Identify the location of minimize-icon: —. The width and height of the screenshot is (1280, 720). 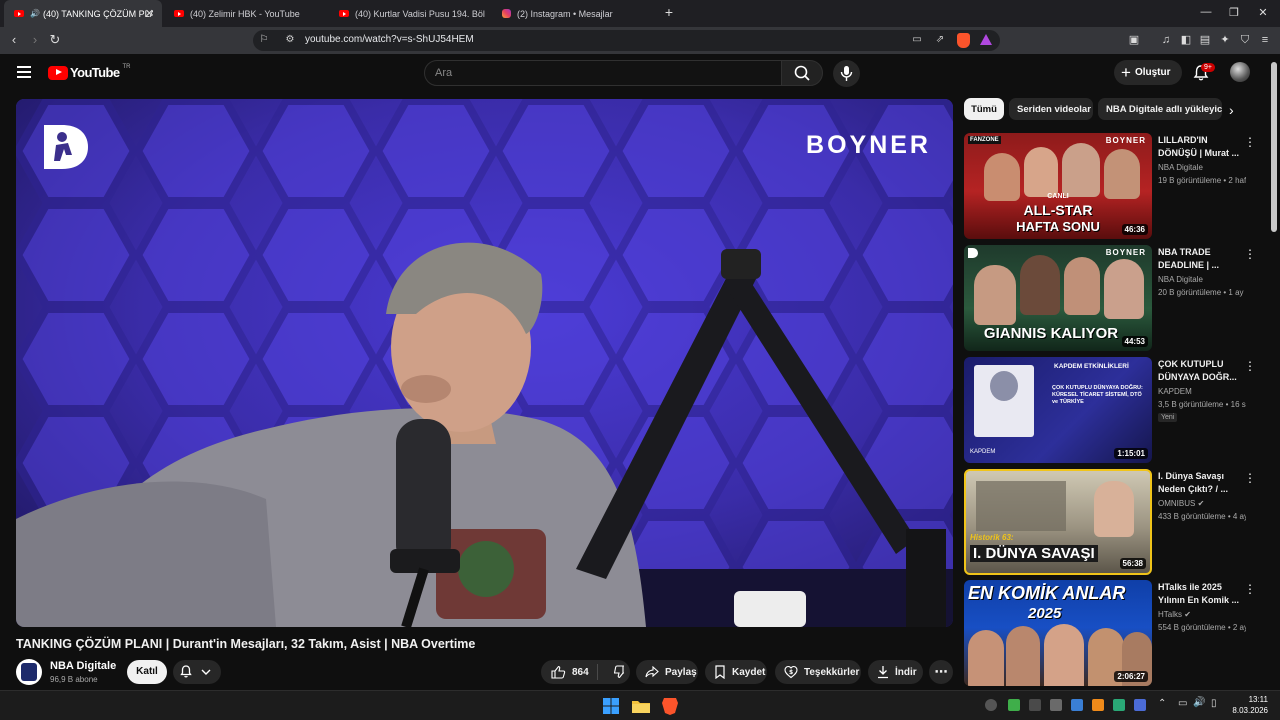
(1206, 12).